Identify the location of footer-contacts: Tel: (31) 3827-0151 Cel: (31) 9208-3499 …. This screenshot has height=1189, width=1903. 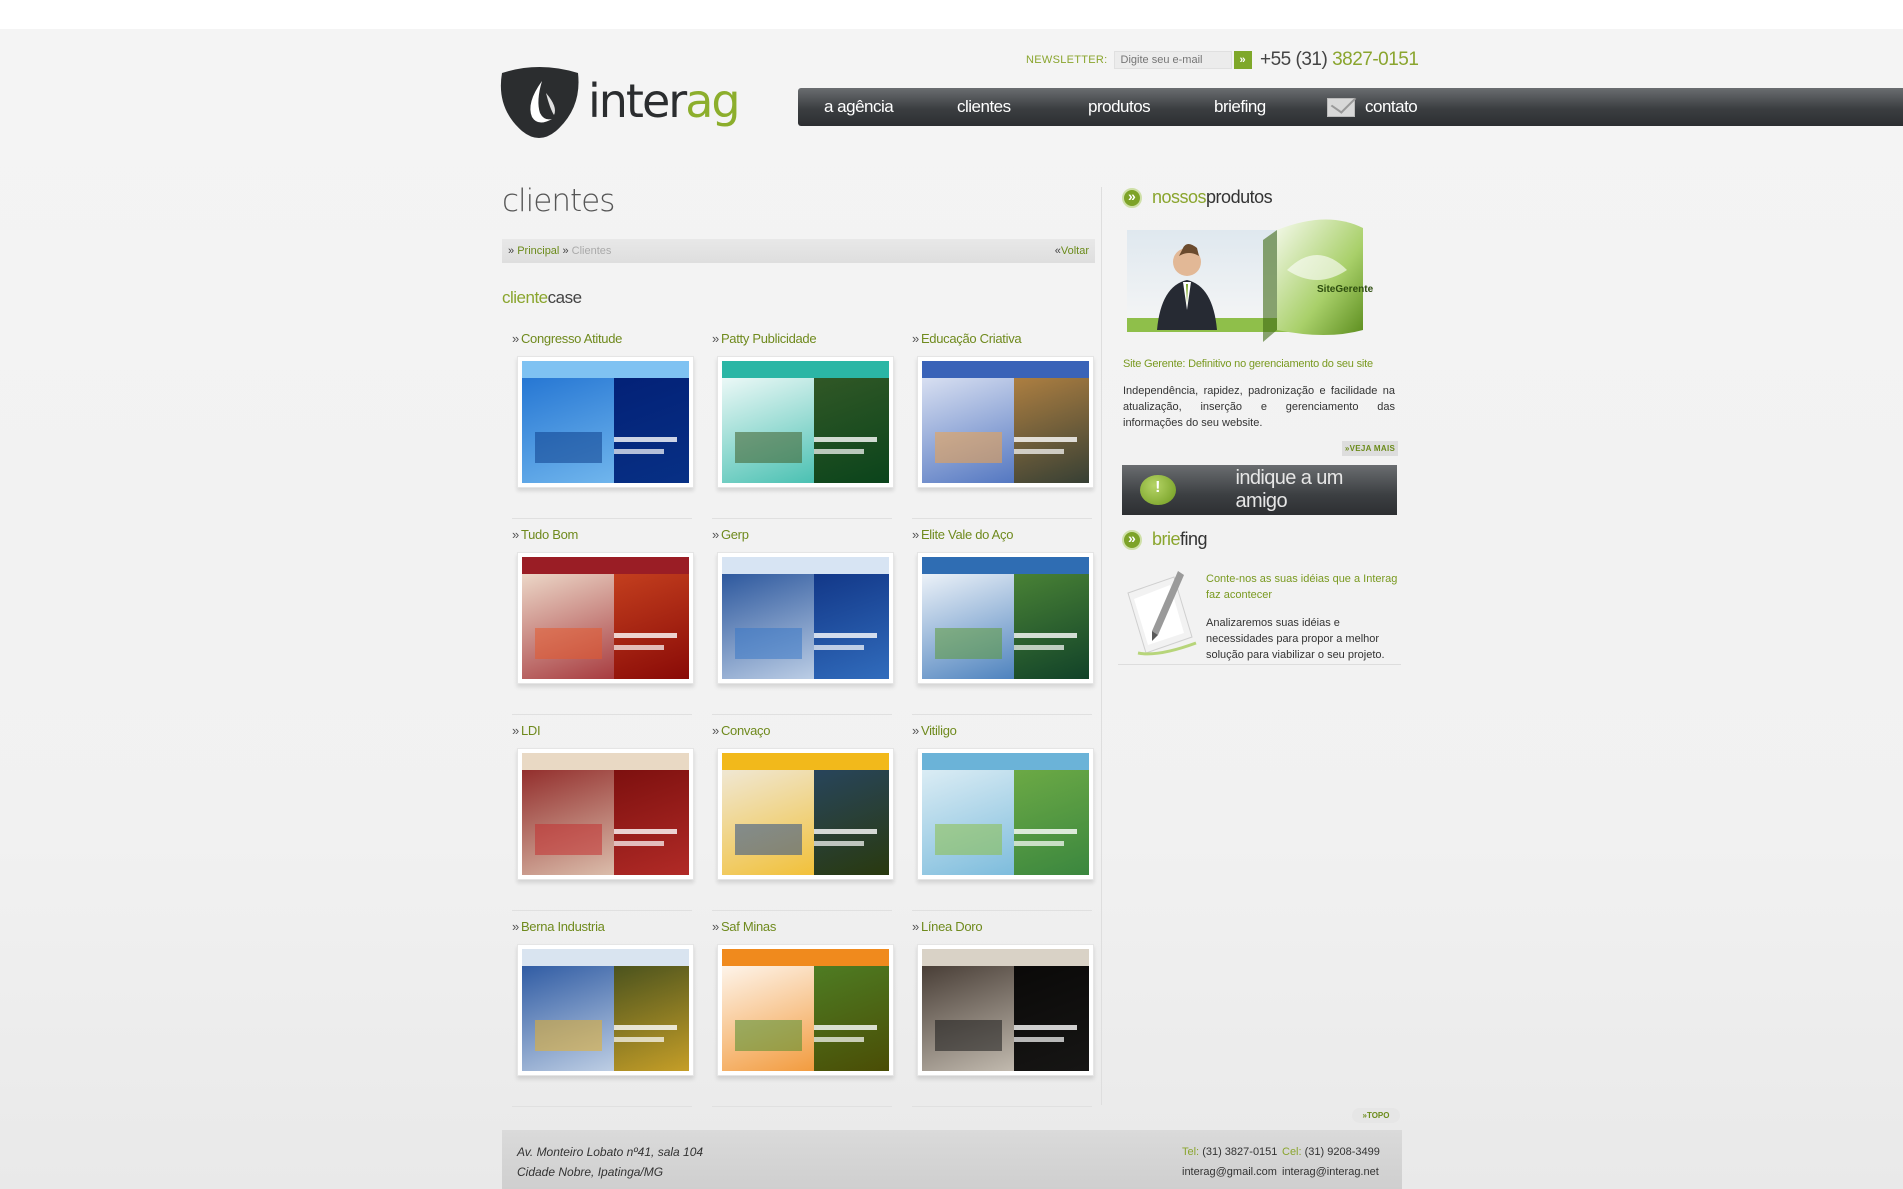
(1282, 1162).